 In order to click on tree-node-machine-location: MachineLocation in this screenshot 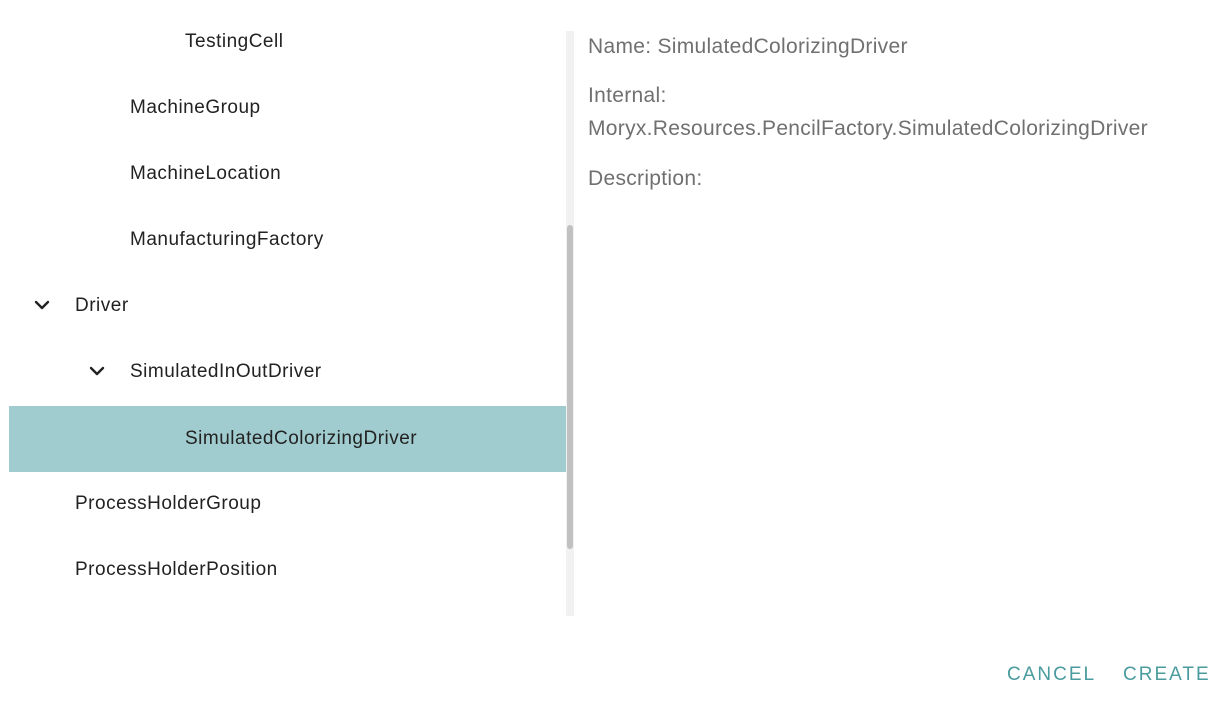, I will do `click(287, 174)`.